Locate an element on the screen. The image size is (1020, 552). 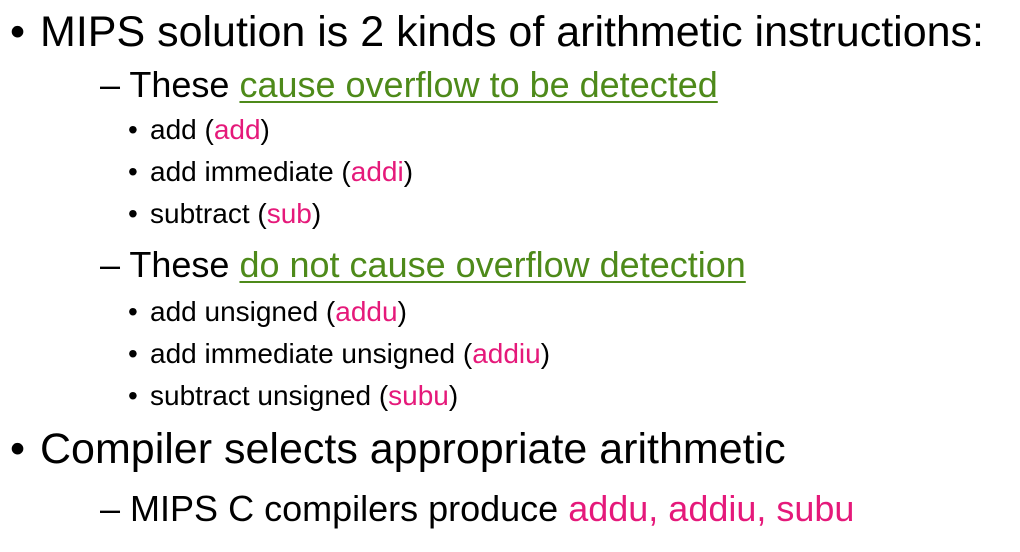
item-text: add immediate unsigned ( is located at coordinates (311, 353).